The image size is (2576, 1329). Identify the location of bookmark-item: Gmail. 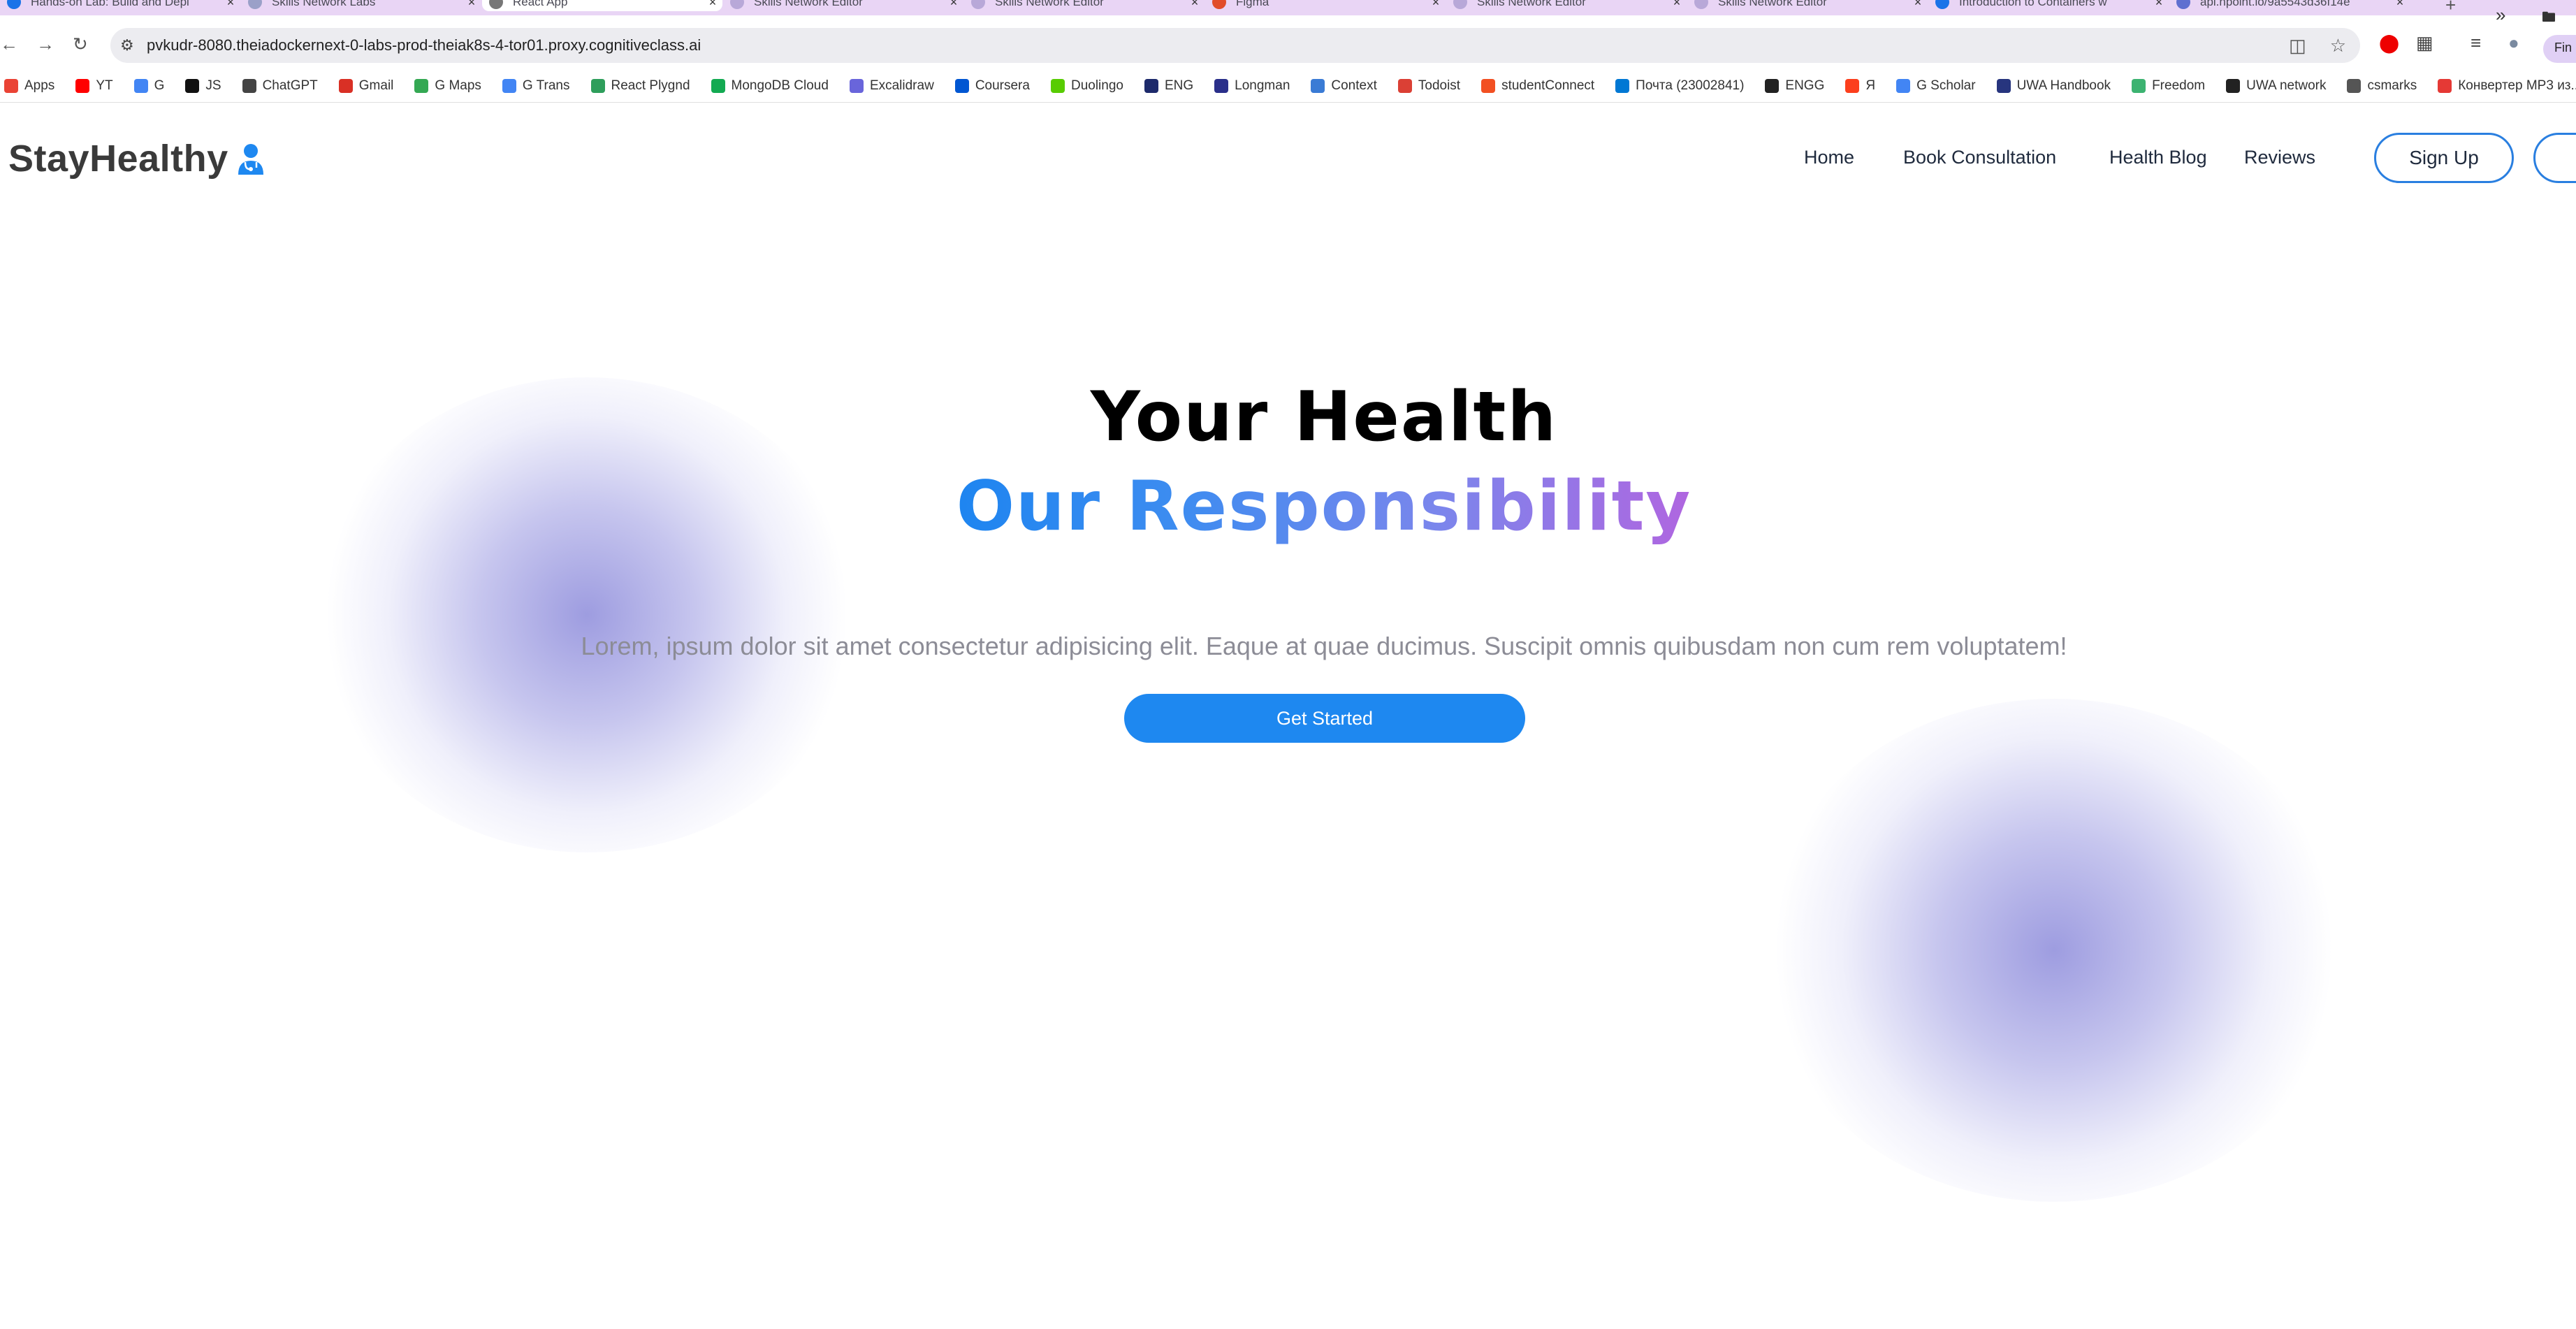
(366, 86).